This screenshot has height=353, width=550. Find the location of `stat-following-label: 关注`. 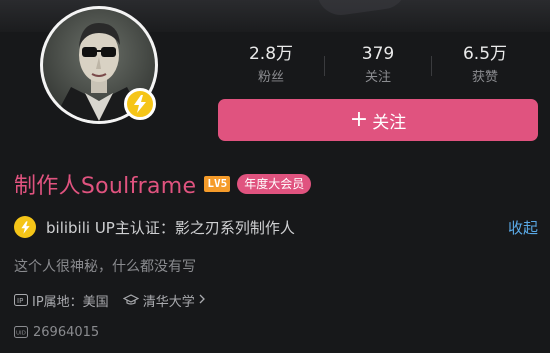

stat-following-label: 关注 is located at coordinates (377, 77).